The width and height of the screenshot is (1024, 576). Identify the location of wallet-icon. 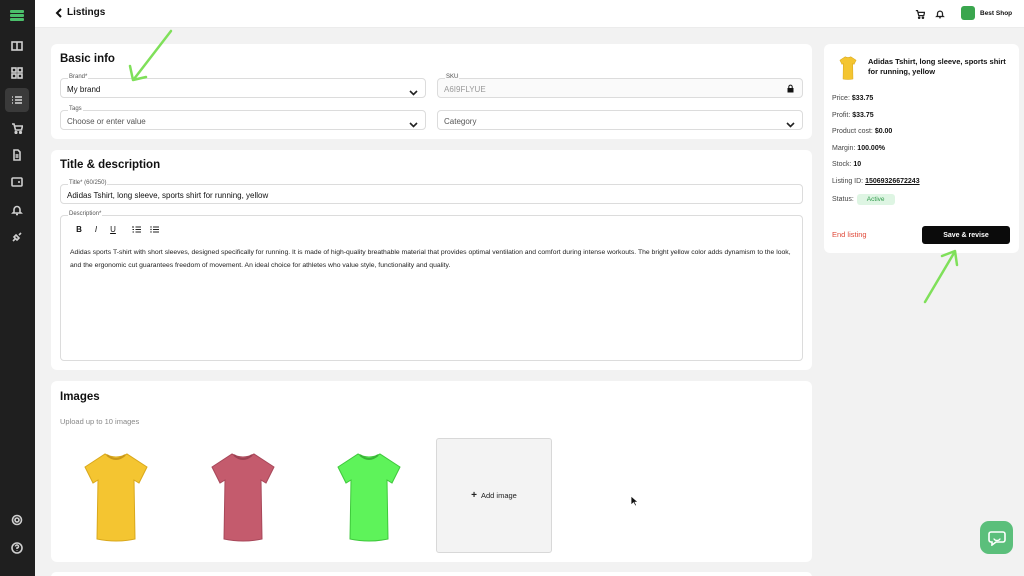
(17, 182).